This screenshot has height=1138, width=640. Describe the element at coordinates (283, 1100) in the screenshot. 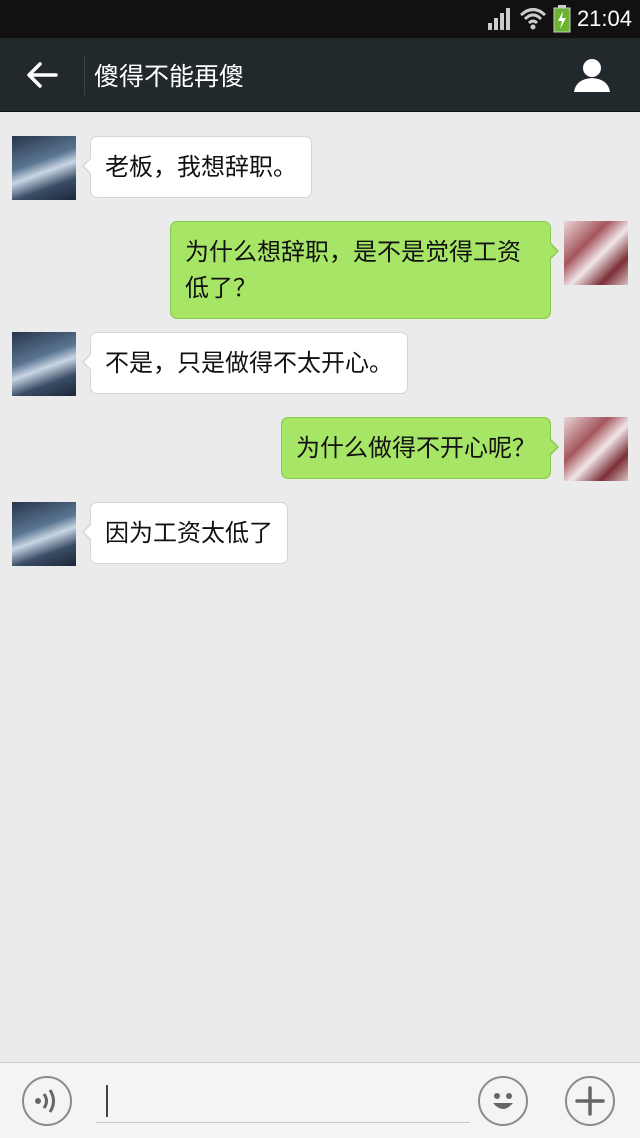

I see `message-input` at that location.